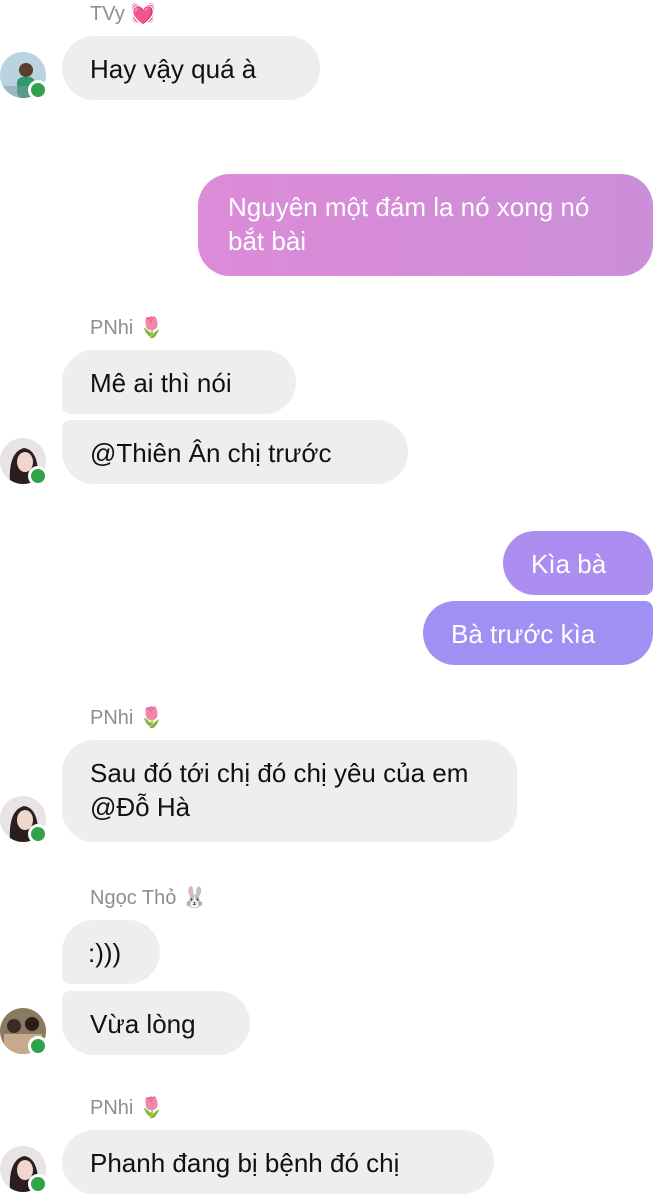 The image size is (656, 1198). What do you see at coordinates (143, 14) in the screenshot?
I see `heart-emoji-icon: 💓` at bounding box center [143, 14].